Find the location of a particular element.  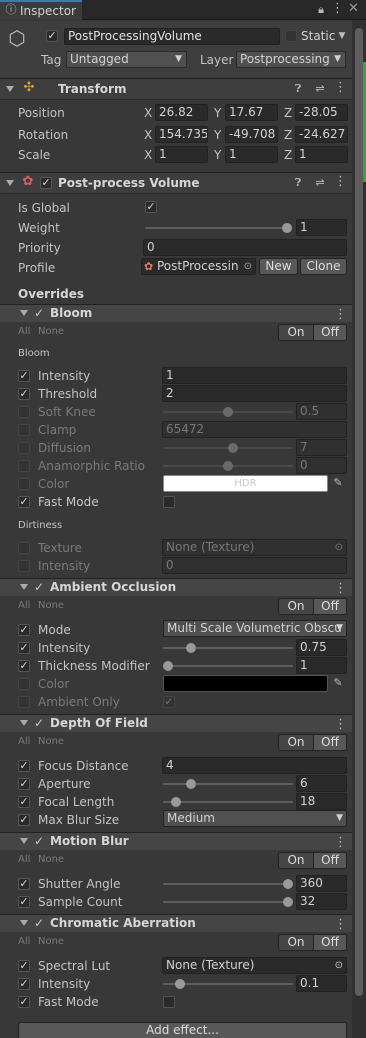

active-checkbox: ✓ is located at coordinates (52, 36).